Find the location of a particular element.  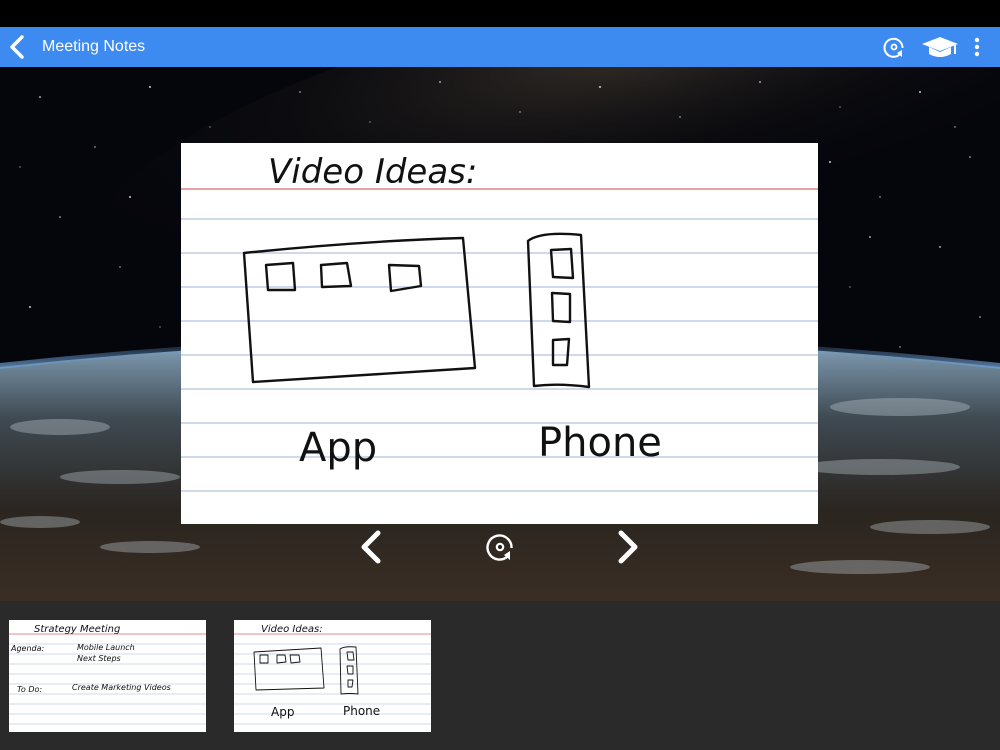

status-bar is located at coordinates (500, 13).